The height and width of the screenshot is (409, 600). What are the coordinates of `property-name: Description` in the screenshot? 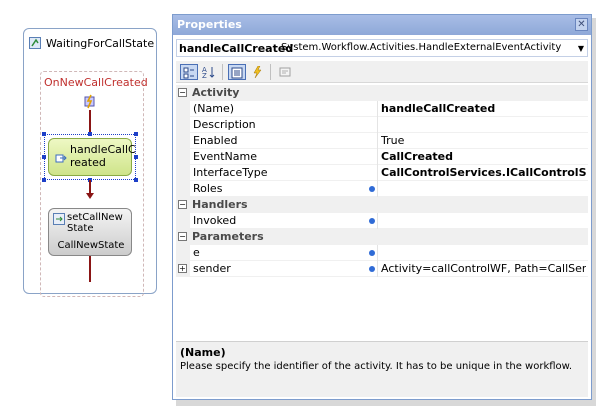 It's located at (224, 124).